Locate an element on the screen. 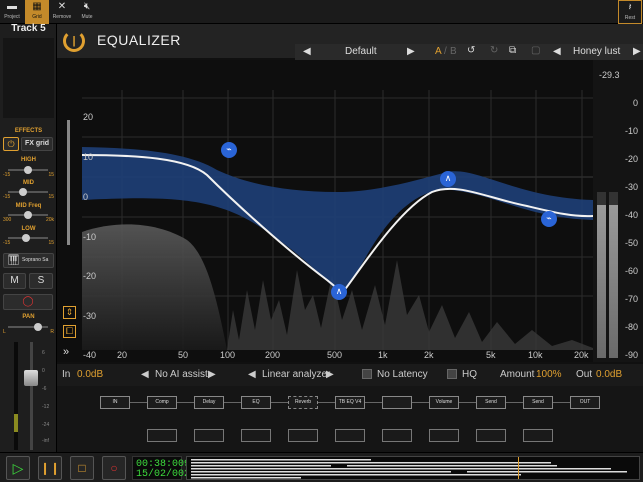  volume-fader-track is located at coordinates (31, 396).